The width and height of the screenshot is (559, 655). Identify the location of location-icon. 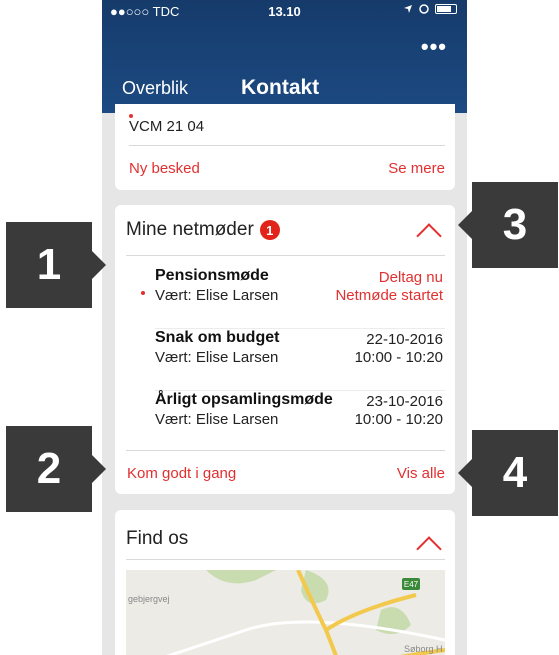
(408, 9).